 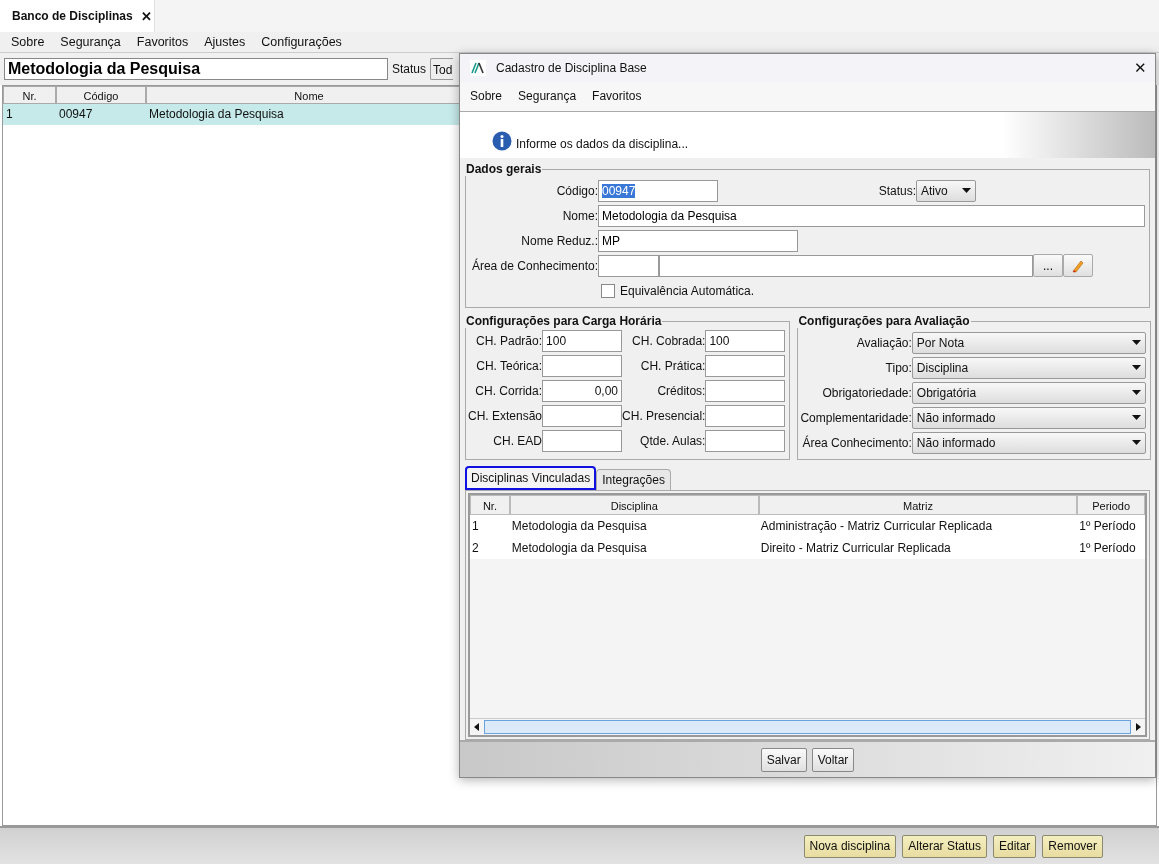 I want to click on window-tab: Banco de Disciplinas ✕, so click(x=77, y=16).